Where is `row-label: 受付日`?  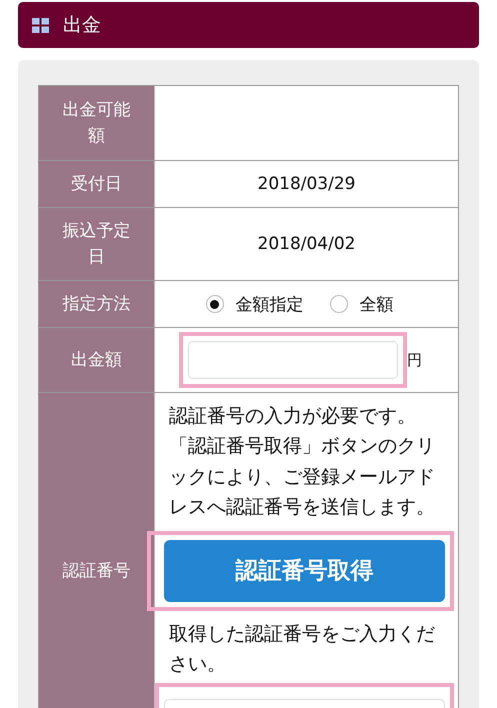 row-label: 受付日 is located at coordinates (97, 184).